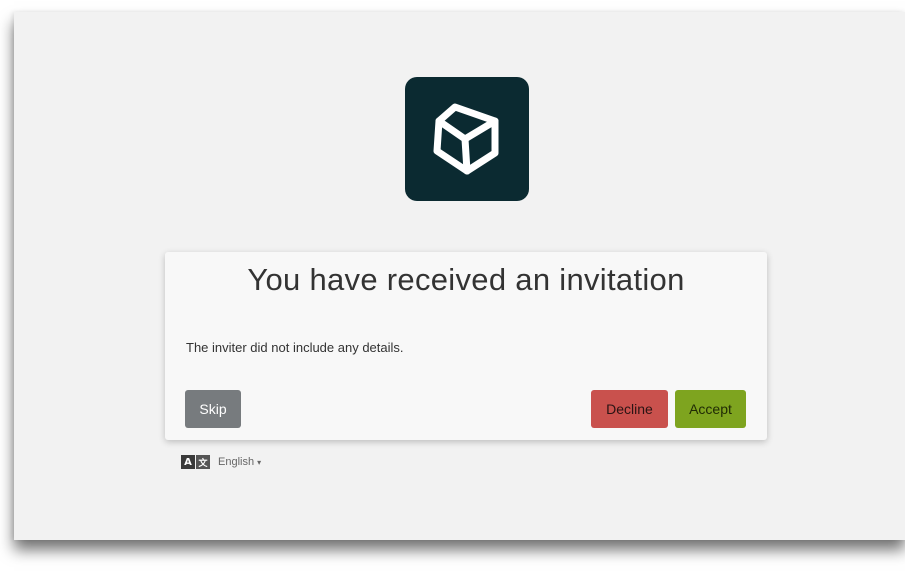 This screenshot has width=905, height=575. I want to click on invitation-message: The inviter did not include any details., so click(295, 347).